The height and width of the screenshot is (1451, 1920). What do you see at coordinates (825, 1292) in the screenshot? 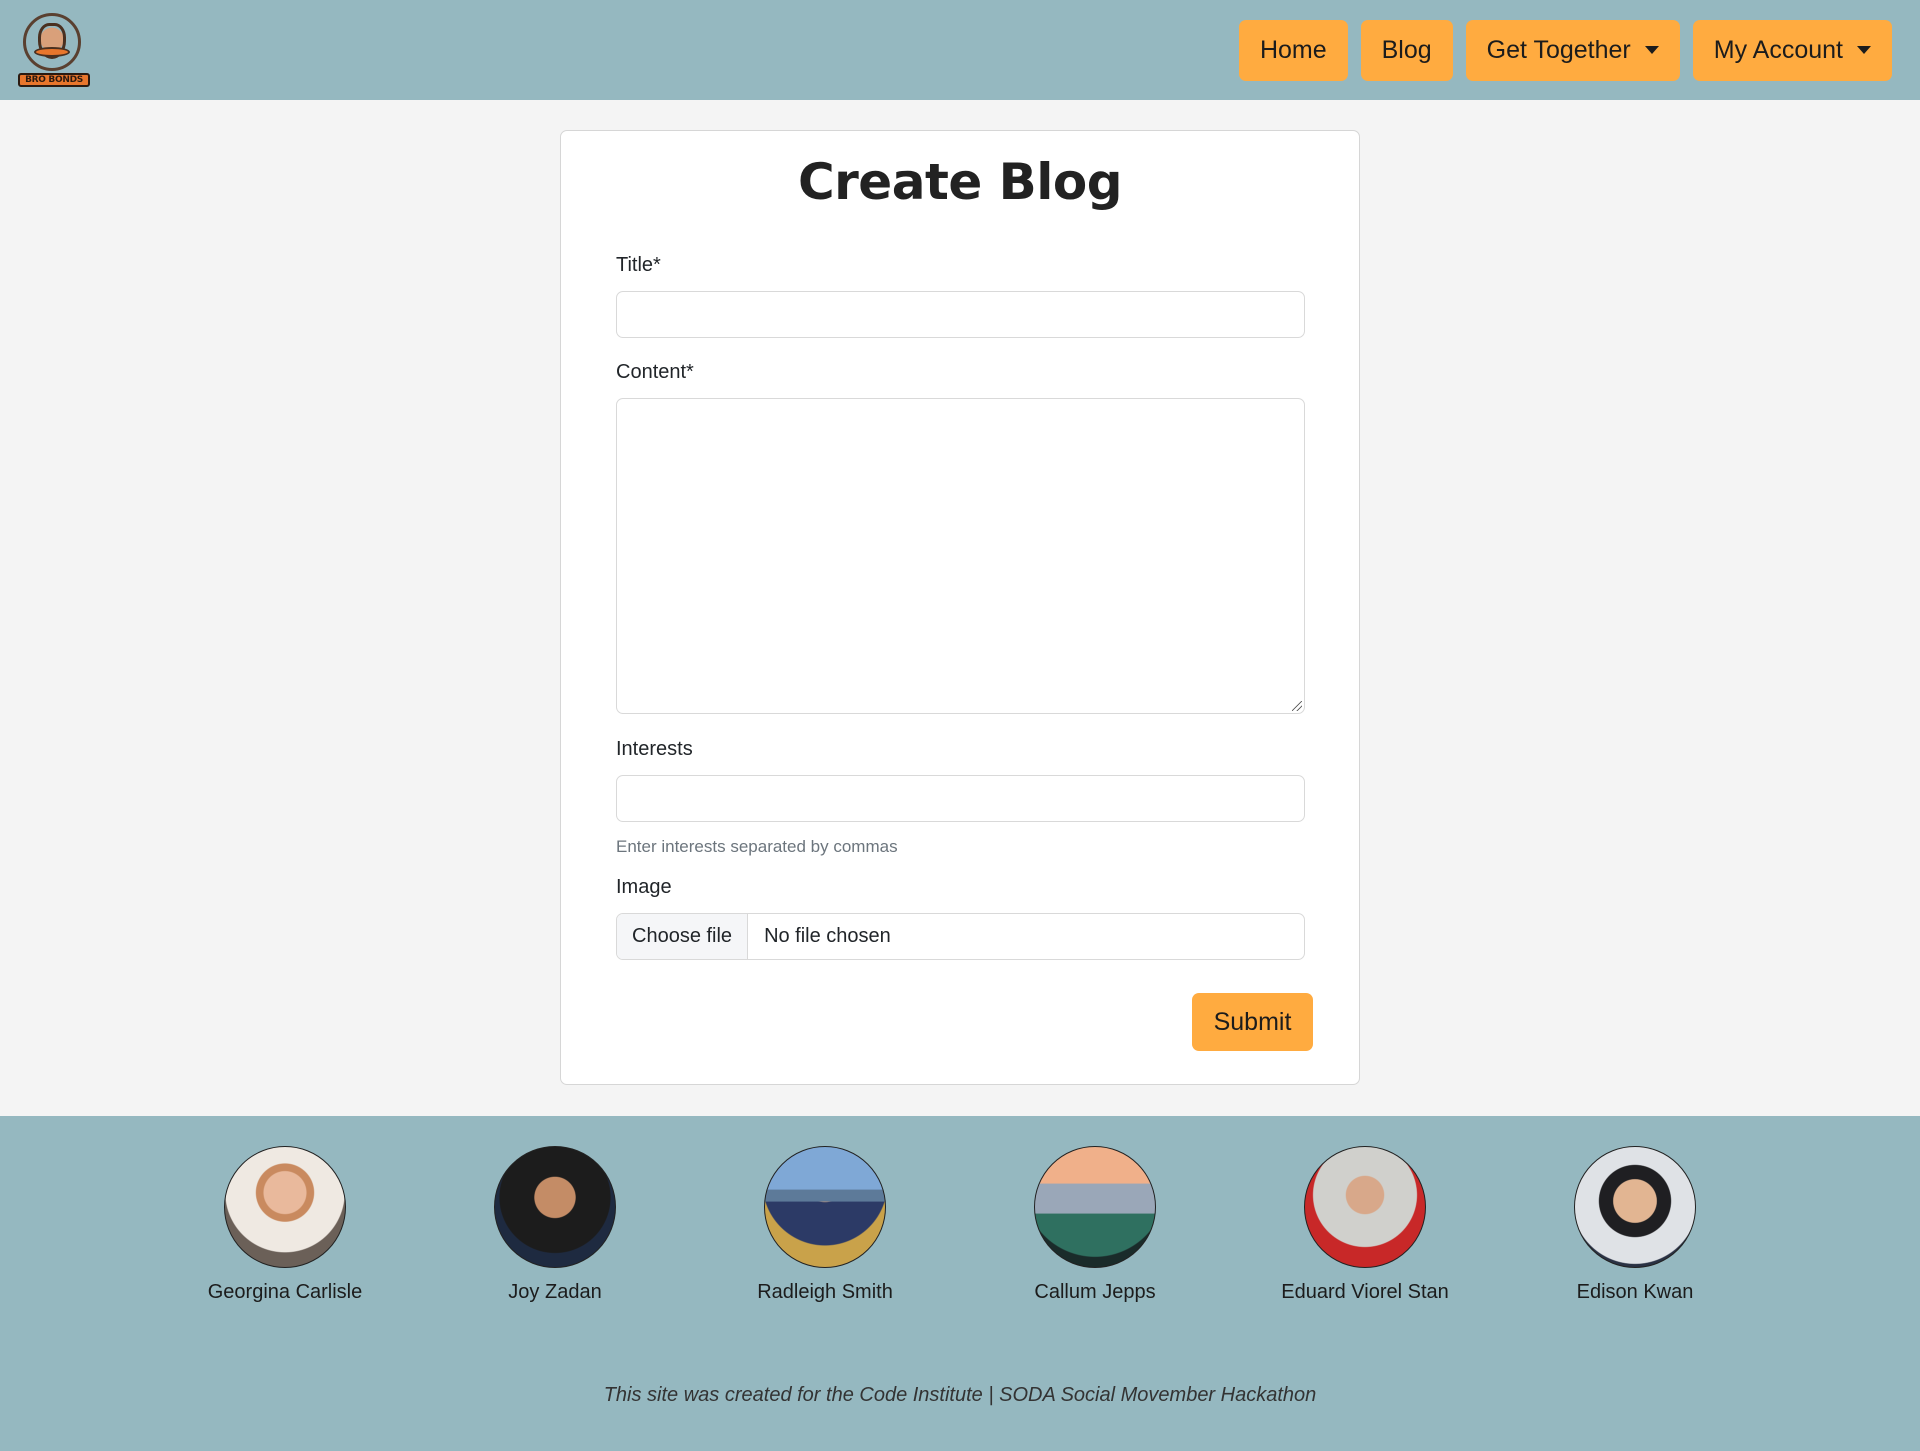
I see `team-member-name: Radleigh Smith` at bounding box center [825, 1292].